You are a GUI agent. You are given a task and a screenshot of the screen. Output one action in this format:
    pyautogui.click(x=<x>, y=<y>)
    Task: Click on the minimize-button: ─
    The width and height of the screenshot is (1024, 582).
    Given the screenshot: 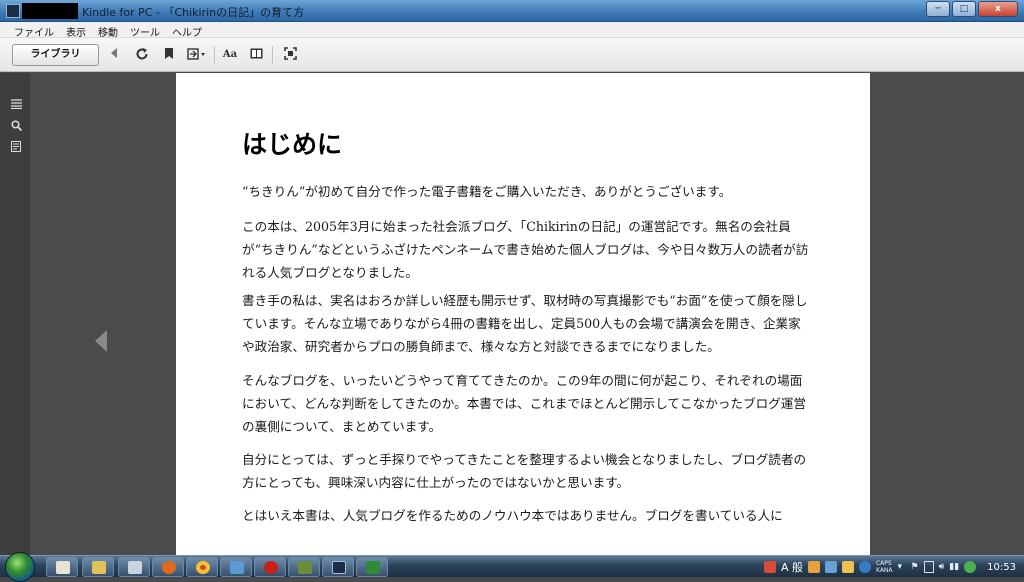 What is the action you would take?
    pyautogui.click(x=938, y=9)
    